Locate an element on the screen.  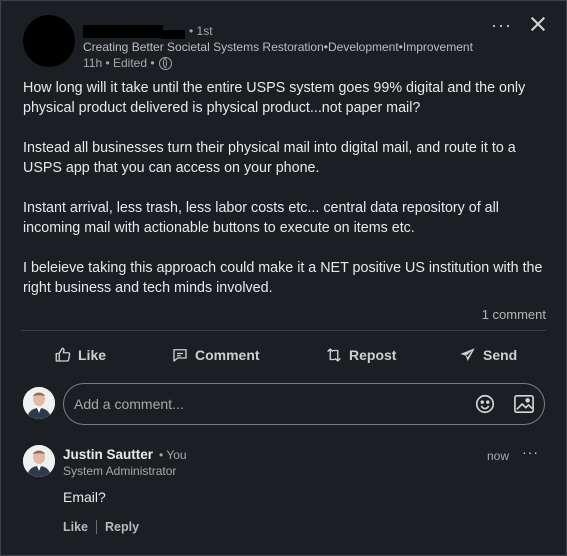
repost-icon is located at coordinates (334, 355).